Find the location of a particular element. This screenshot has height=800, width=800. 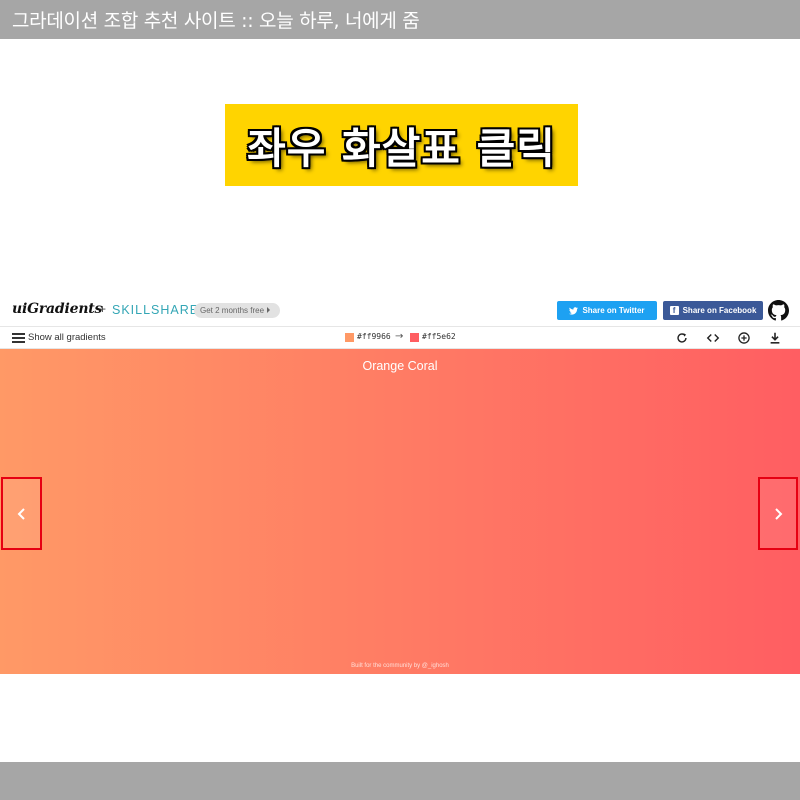

community-credit: Built for the community by @_ighosh is located at coordinates (400, 666).